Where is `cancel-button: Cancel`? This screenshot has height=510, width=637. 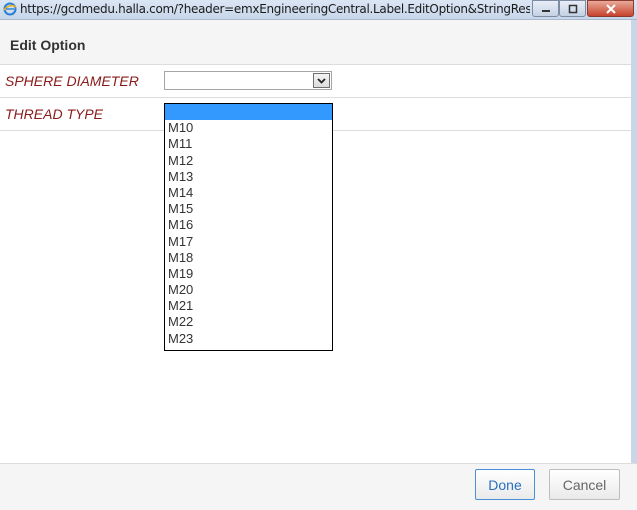
cancel-button: Cancel is located at coordinates (584, 484).